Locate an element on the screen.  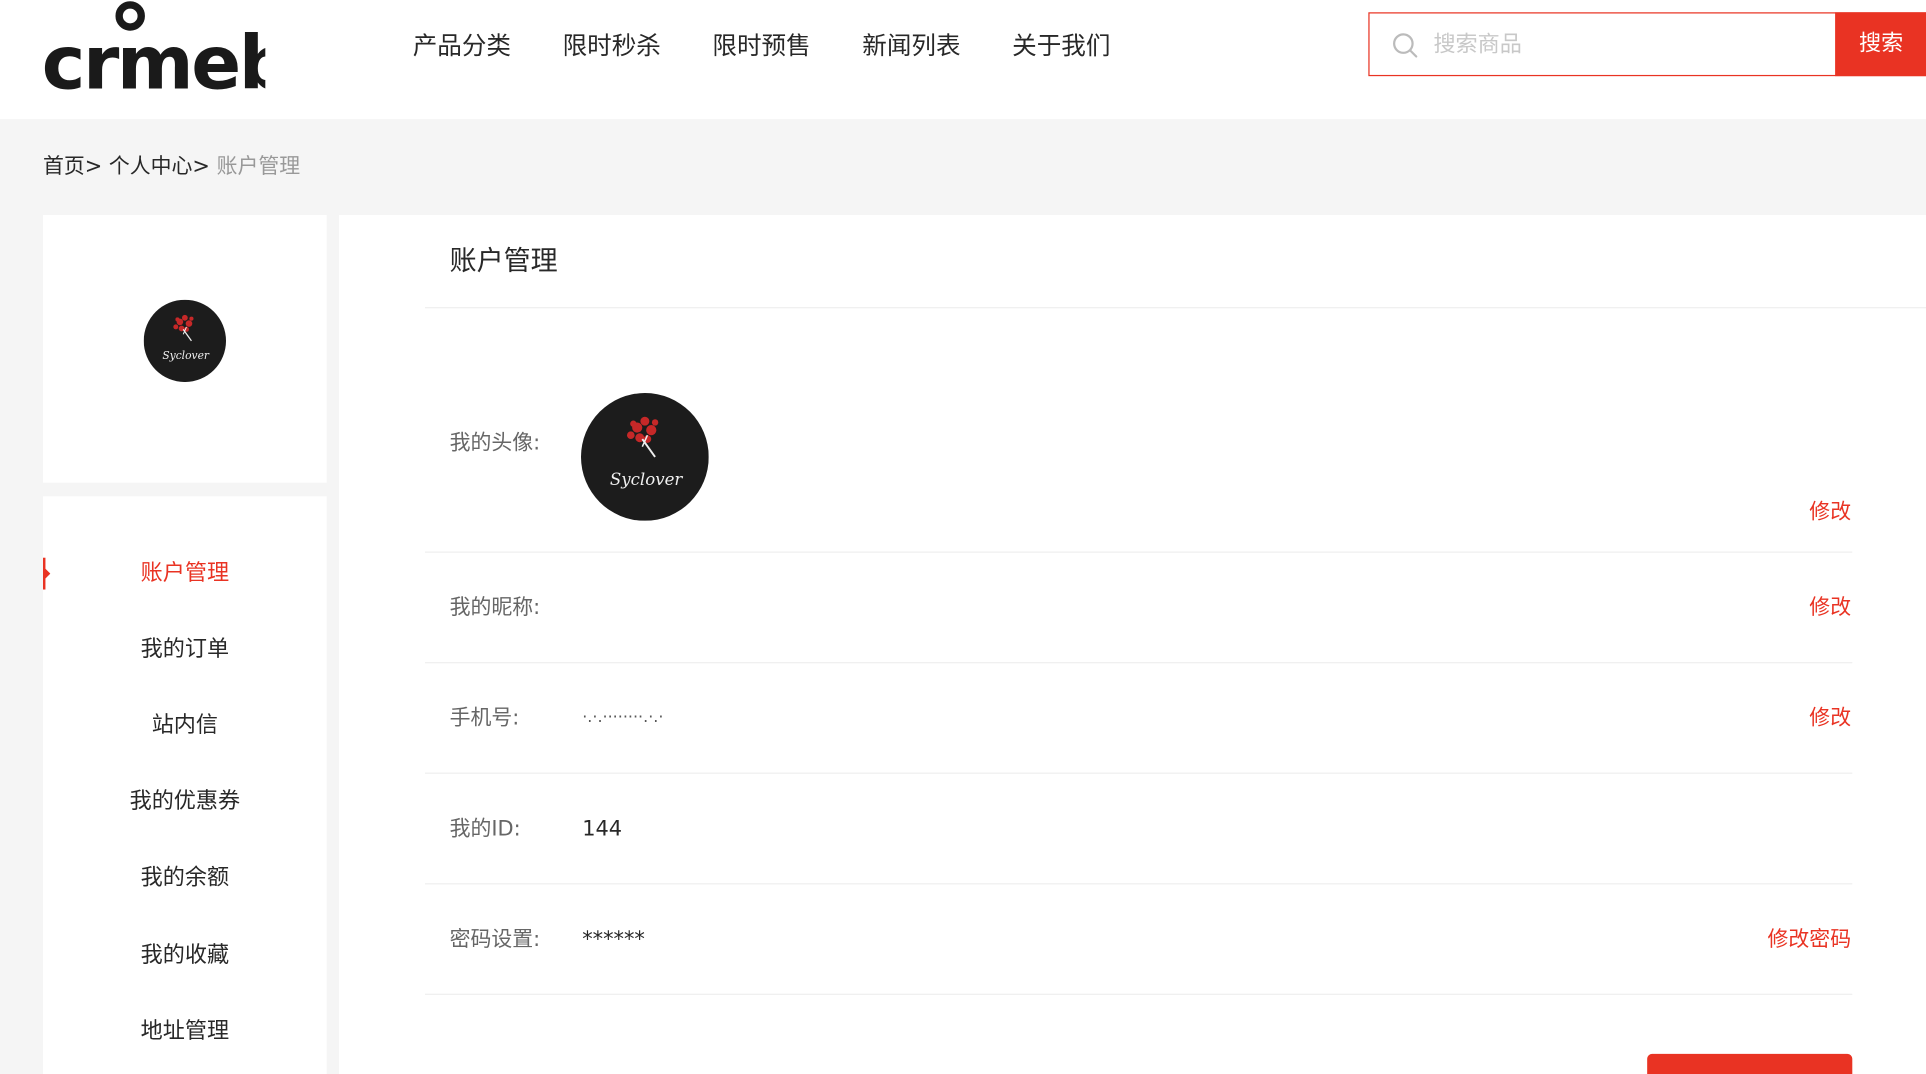
edit-nickname-link: 修改 is located at coordinates (1830, 607).